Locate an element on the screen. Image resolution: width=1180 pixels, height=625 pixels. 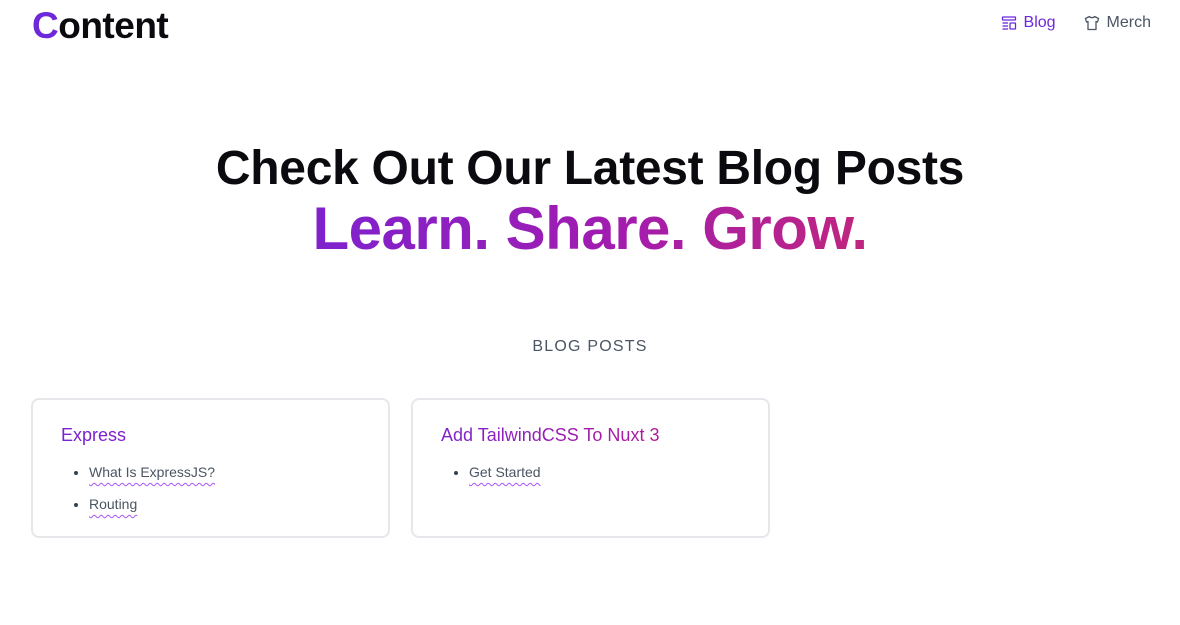
blog-card-express: Express What Is ExpressJS? Routing is located at coordinates (210, 468).